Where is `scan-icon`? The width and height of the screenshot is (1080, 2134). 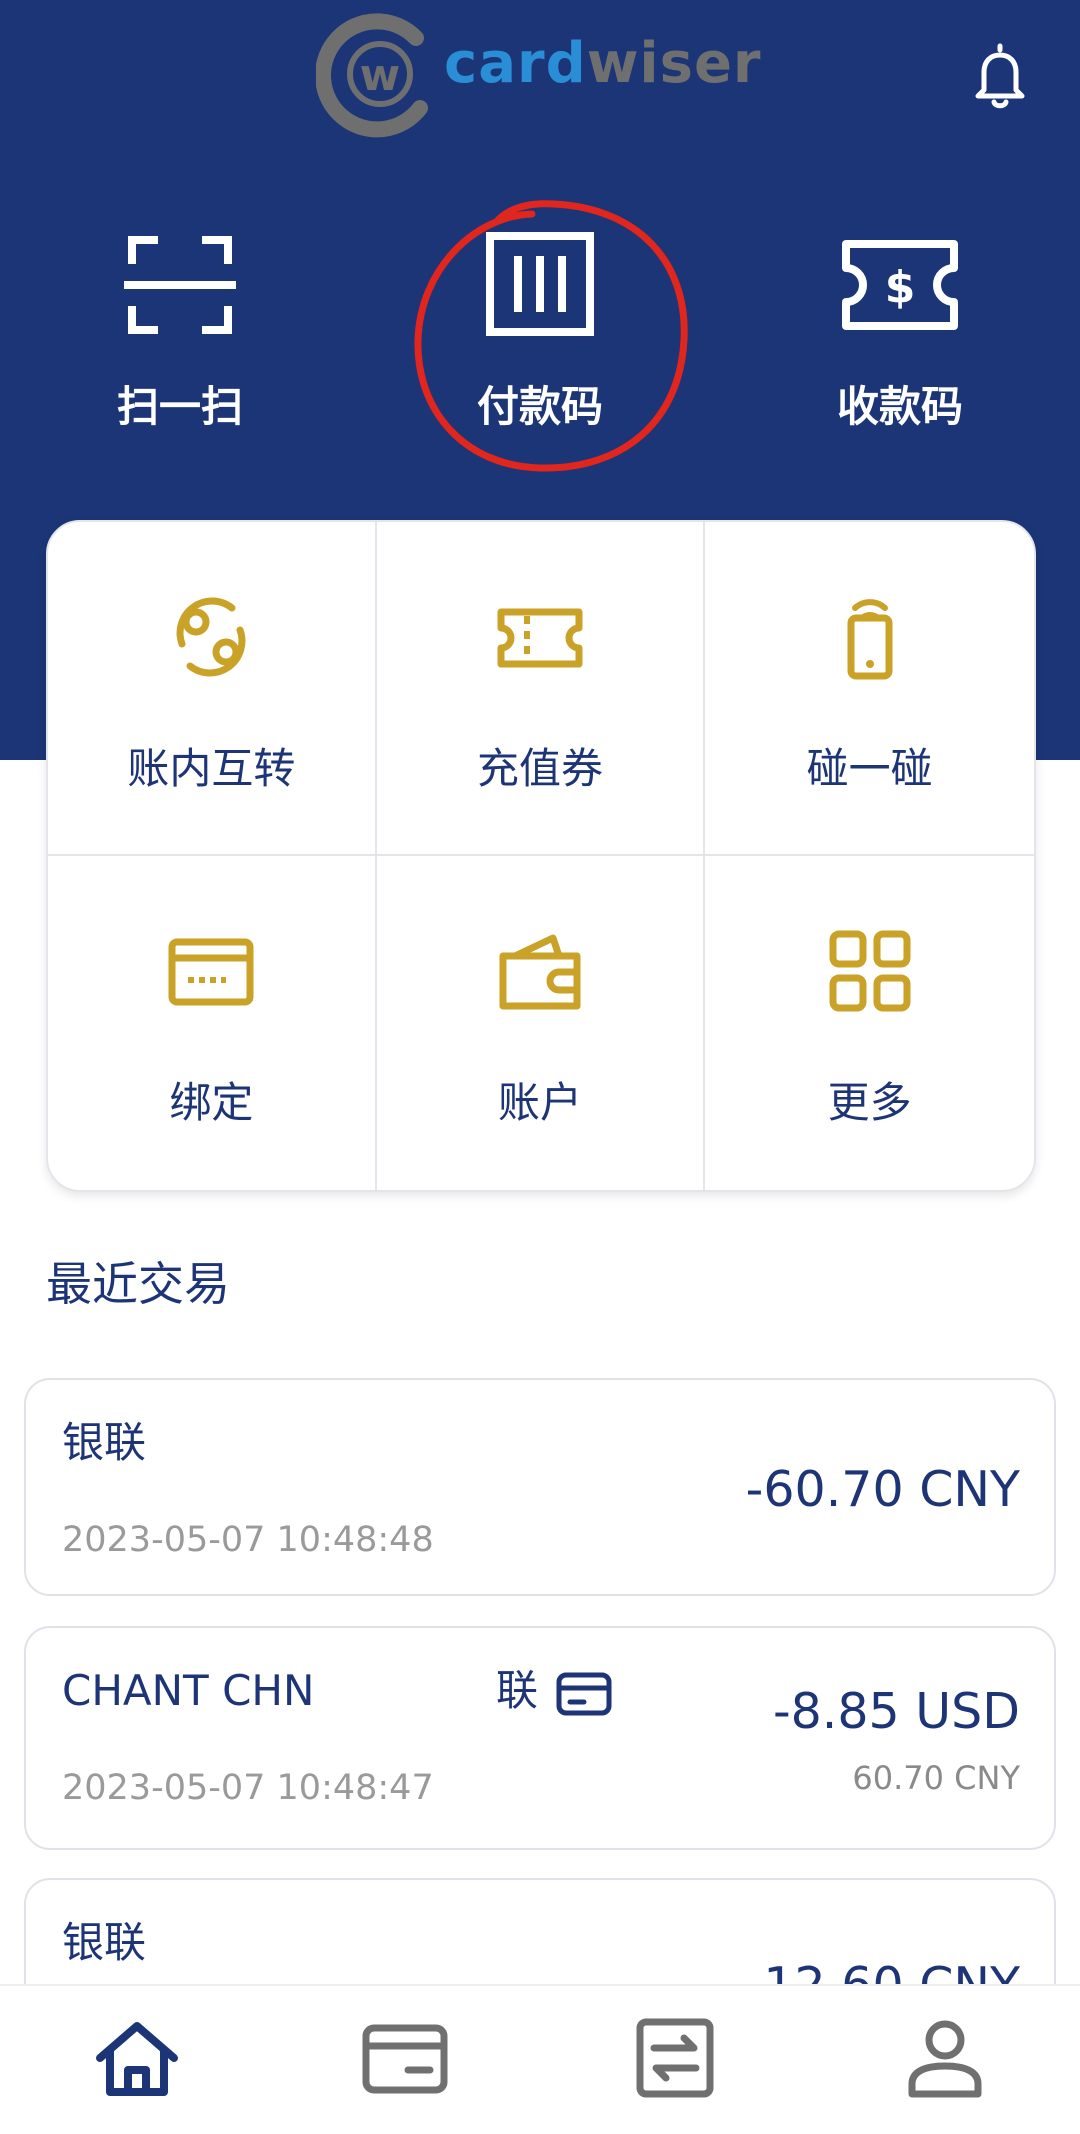
scan-icon is located at coordinates (180, 285).